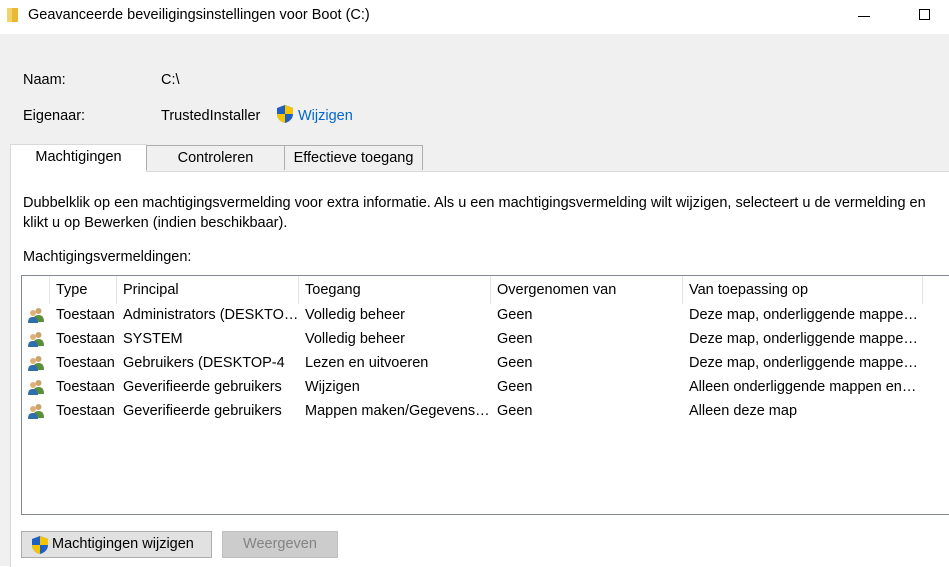 The image size is (949, 567). Describe the element at coordinates (587, 290) in the screenshot. I see `column-header-inherited-from: Overgenomen van` at that location.